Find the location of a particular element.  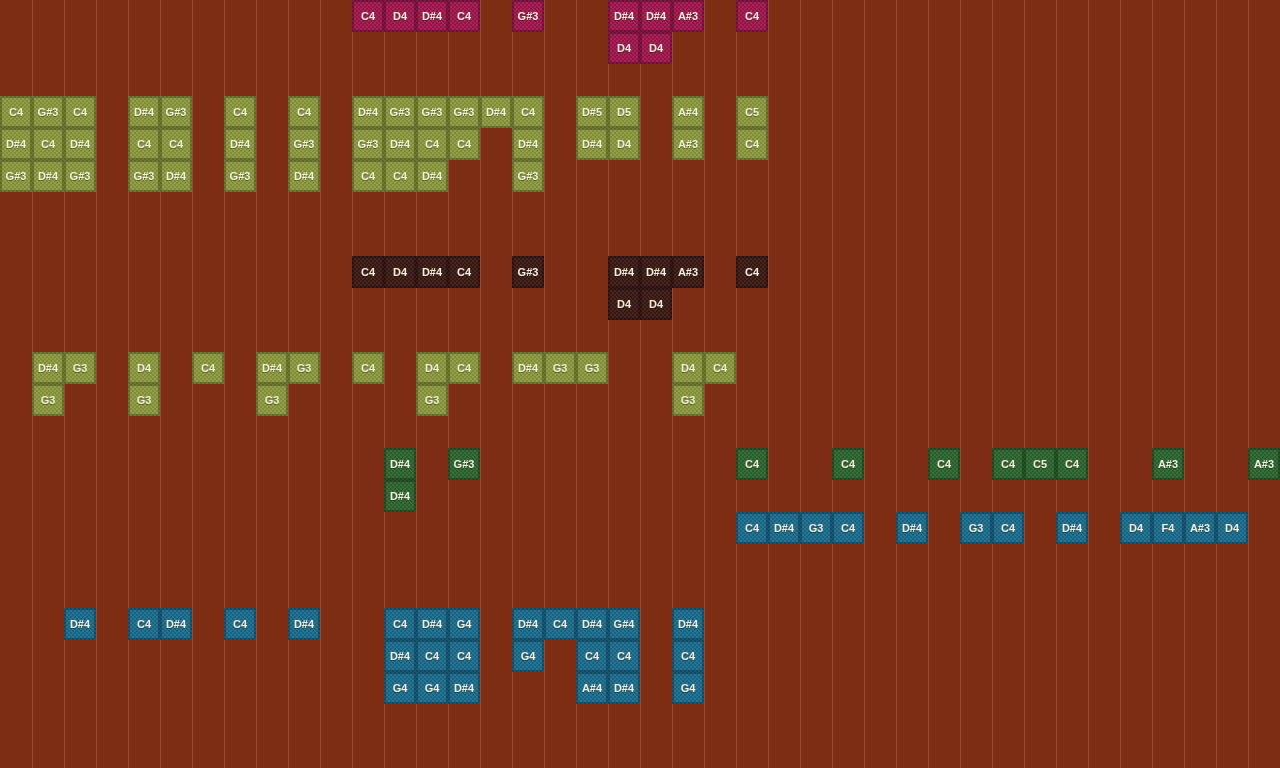

note-tile: A#4 is located at coordinates (688, 112).